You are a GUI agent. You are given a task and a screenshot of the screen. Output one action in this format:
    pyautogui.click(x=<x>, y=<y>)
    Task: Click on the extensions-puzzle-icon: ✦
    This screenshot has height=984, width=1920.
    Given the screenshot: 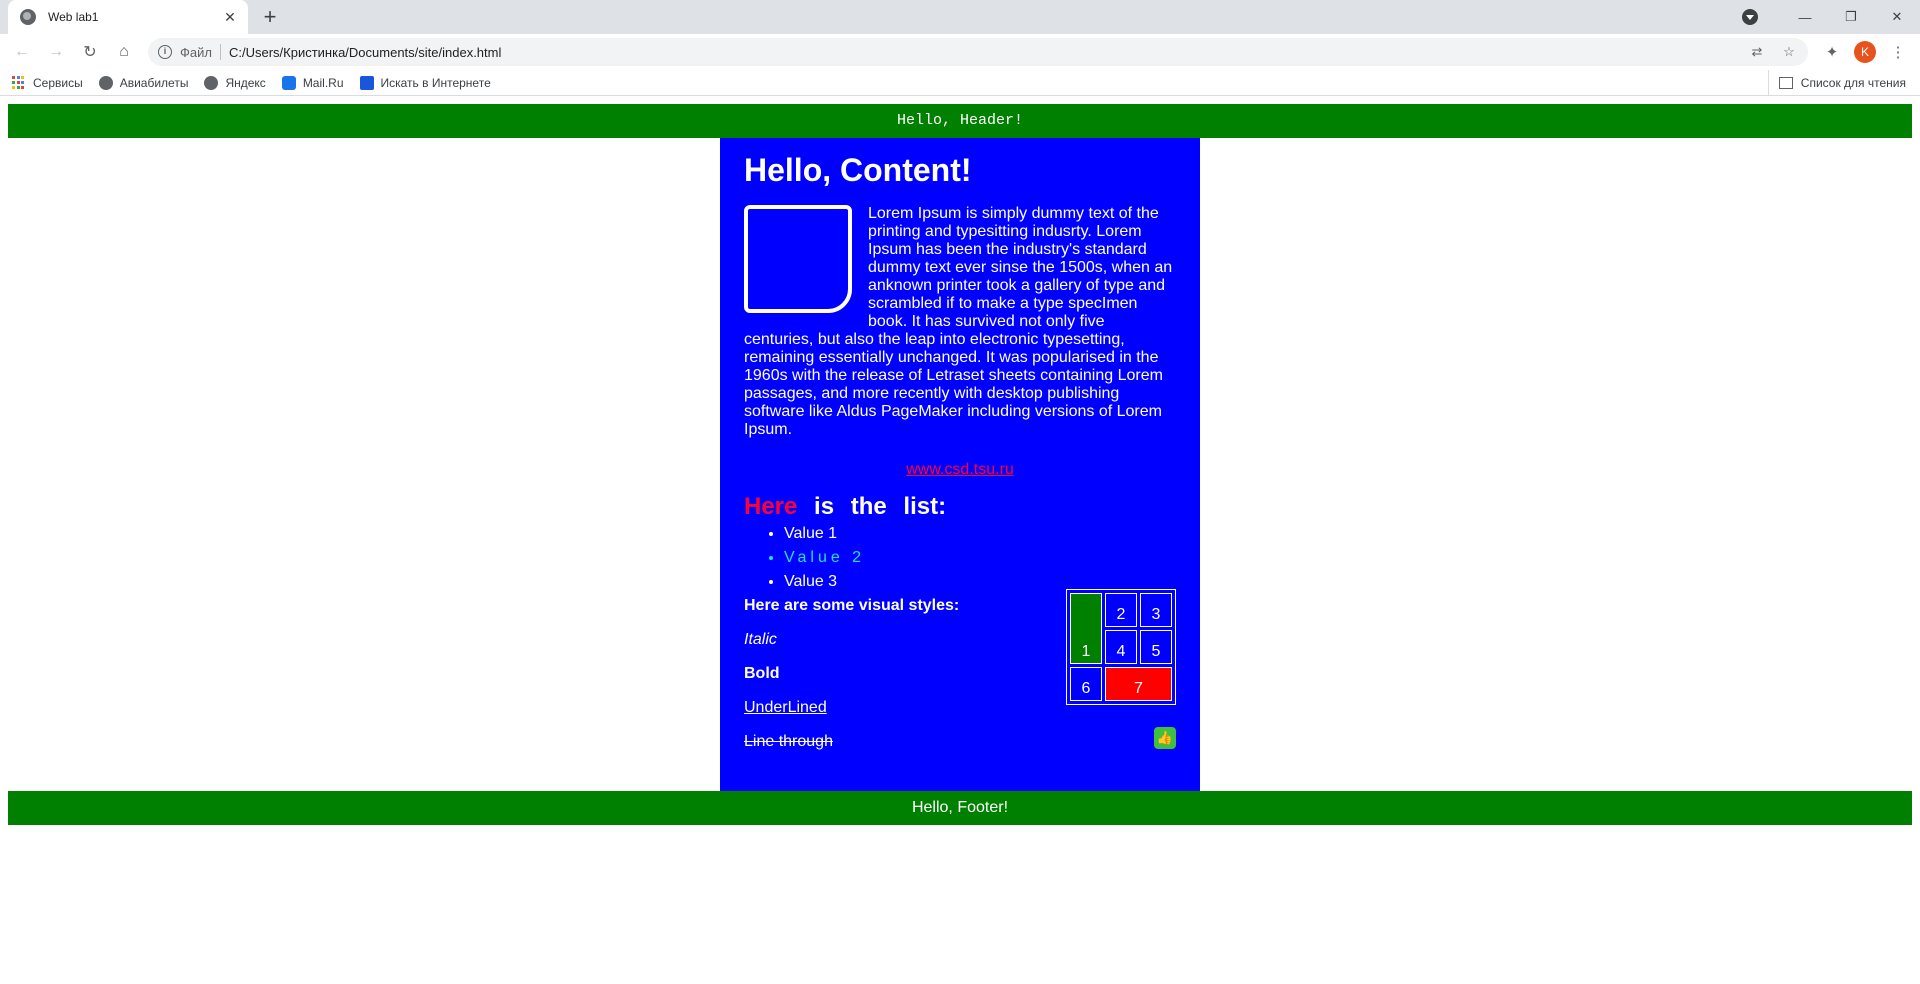 What is the action you would take?
    pyautogui.click(x=1832, y=52)
    